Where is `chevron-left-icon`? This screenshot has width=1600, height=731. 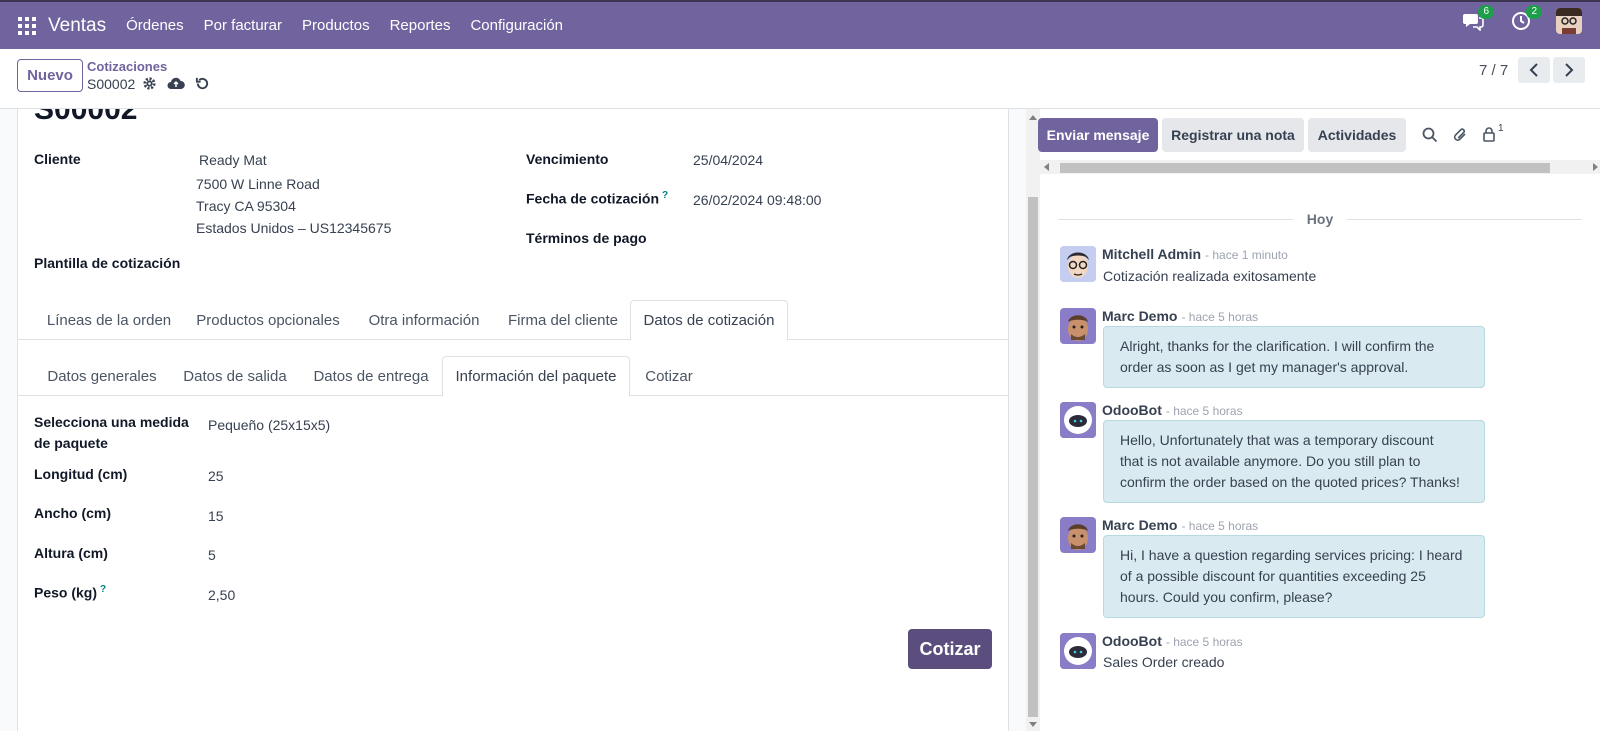
chevron-left-icon is located at coordinates (1533, 70).